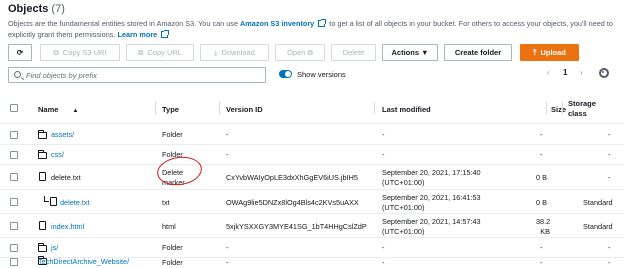 Image resolution: width=624 pixels, height=268 pixels. What do you see at coordinates (541, 202) in the screenshot?
I see `object-size: 0 B` at bounding box center [541, 202].